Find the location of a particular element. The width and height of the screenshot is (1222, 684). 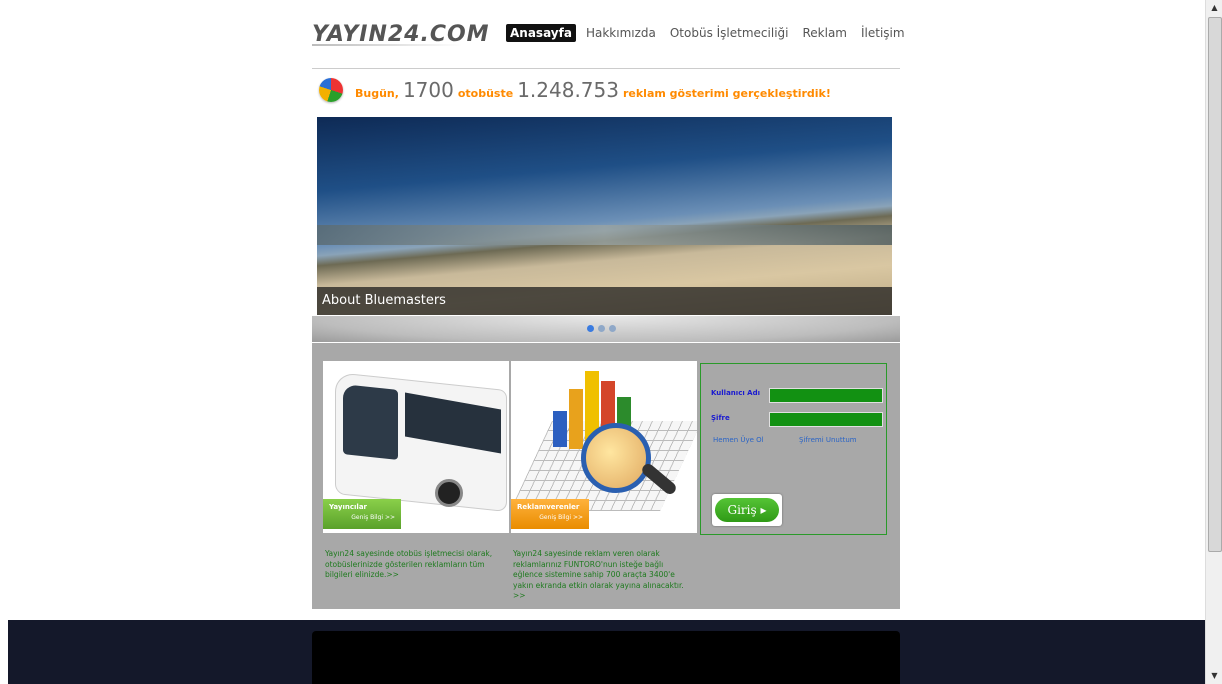

advertisers-more-link: Geniş Bilgi >> is located at coordinates (550, 517).